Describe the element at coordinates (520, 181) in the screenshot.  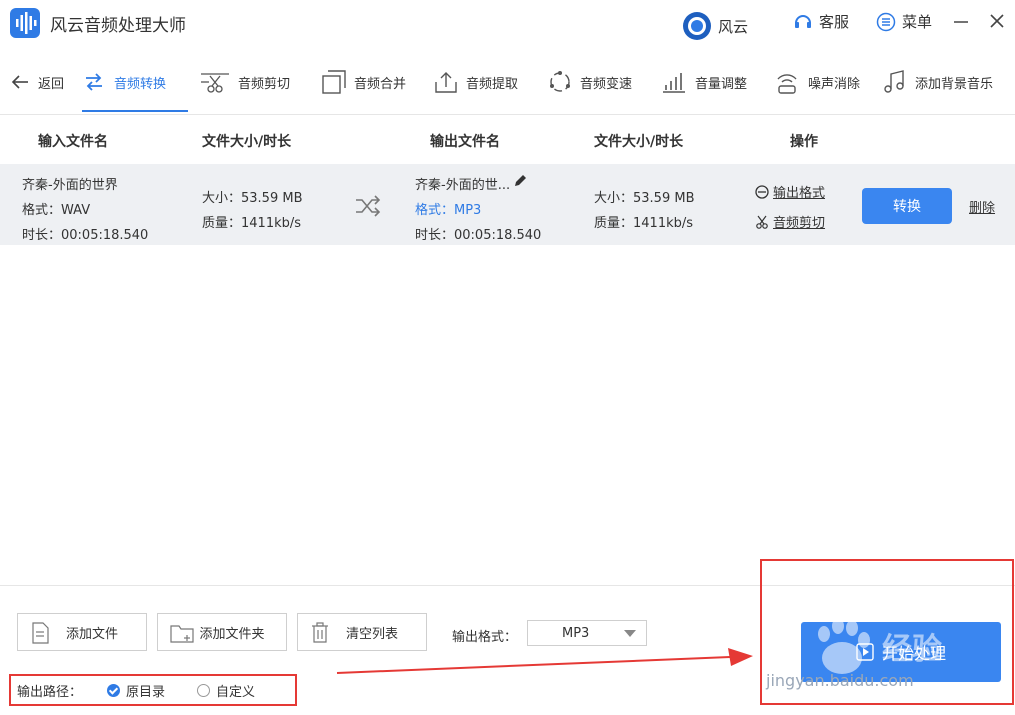
I see `edit-pencil-icon` at that location.